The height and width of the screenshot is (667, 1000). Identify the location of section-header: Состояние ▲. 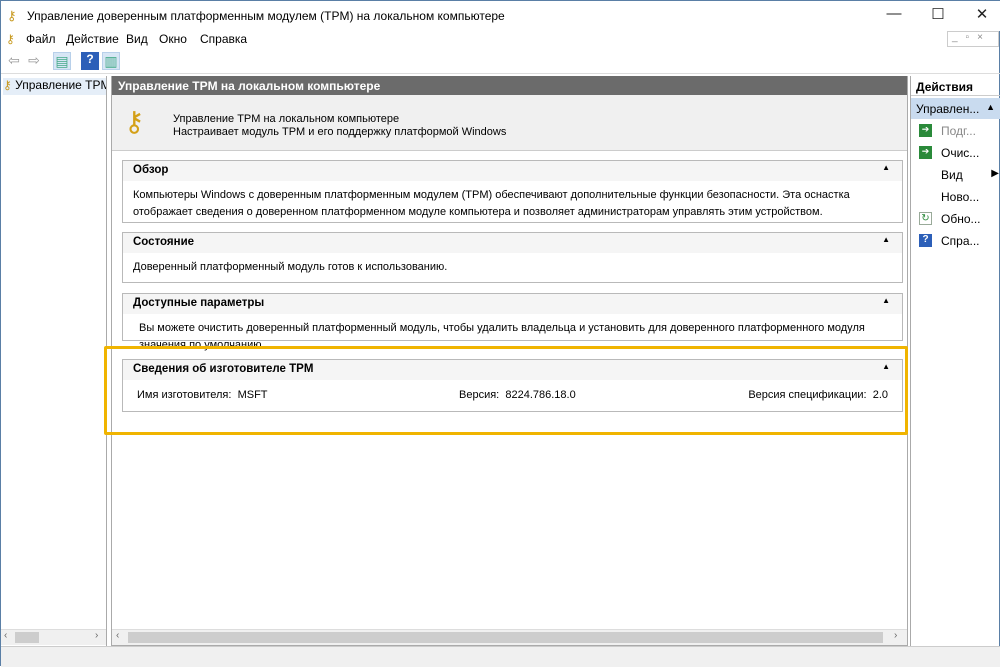
(512, 243).